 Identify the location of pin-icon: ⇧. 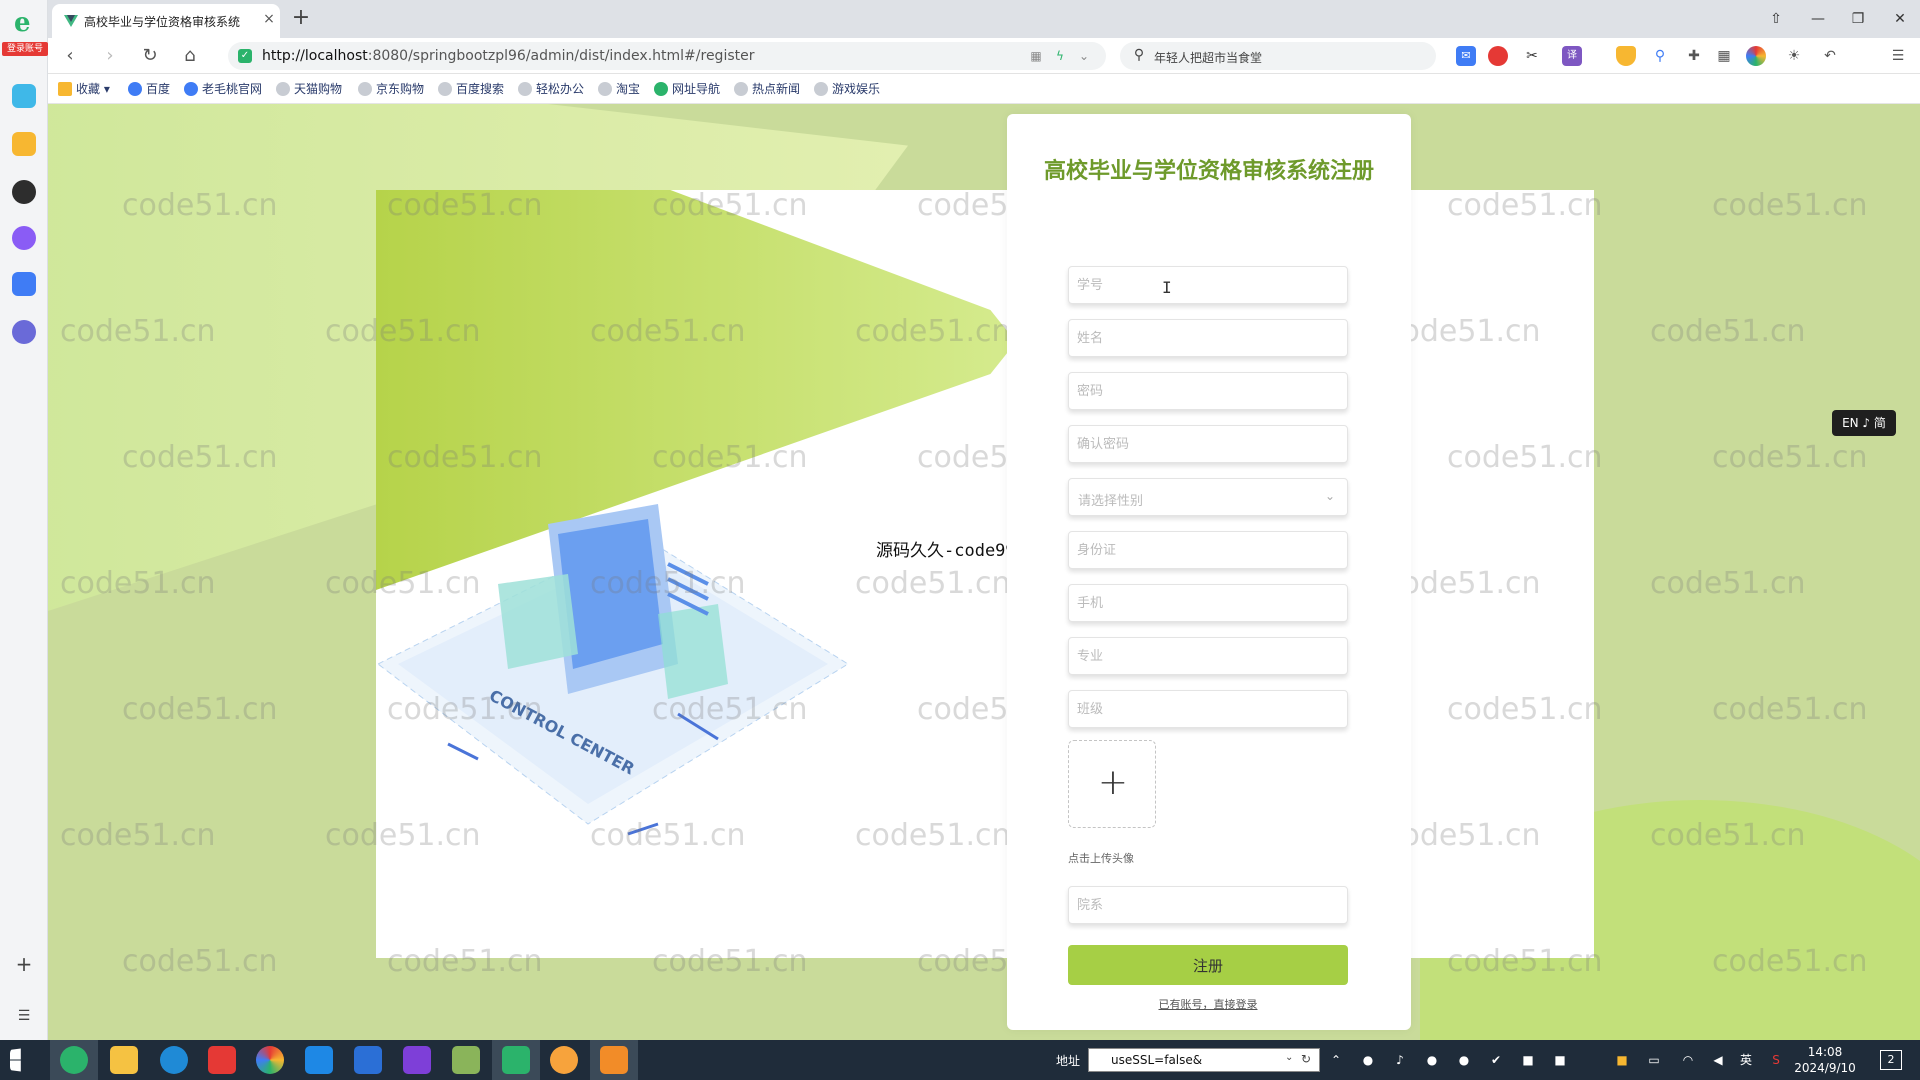
(1776, 19).